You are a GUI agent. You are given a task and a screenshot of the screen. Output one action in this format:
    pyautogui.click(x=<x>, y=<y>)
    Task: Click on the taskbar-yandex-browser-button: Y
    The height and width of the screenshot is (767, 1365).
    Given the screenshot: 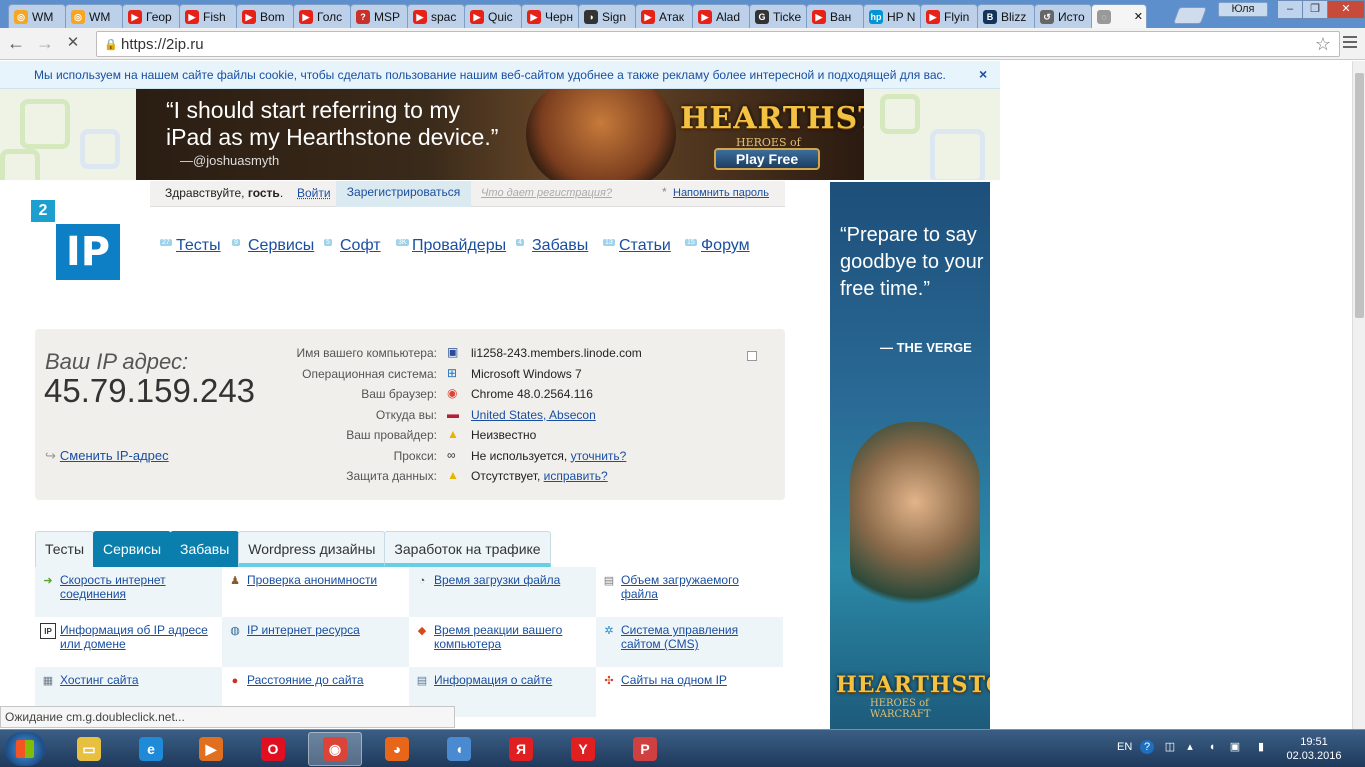 What is the action you would take?
    pyautogui.click(x=583, y=749)
    